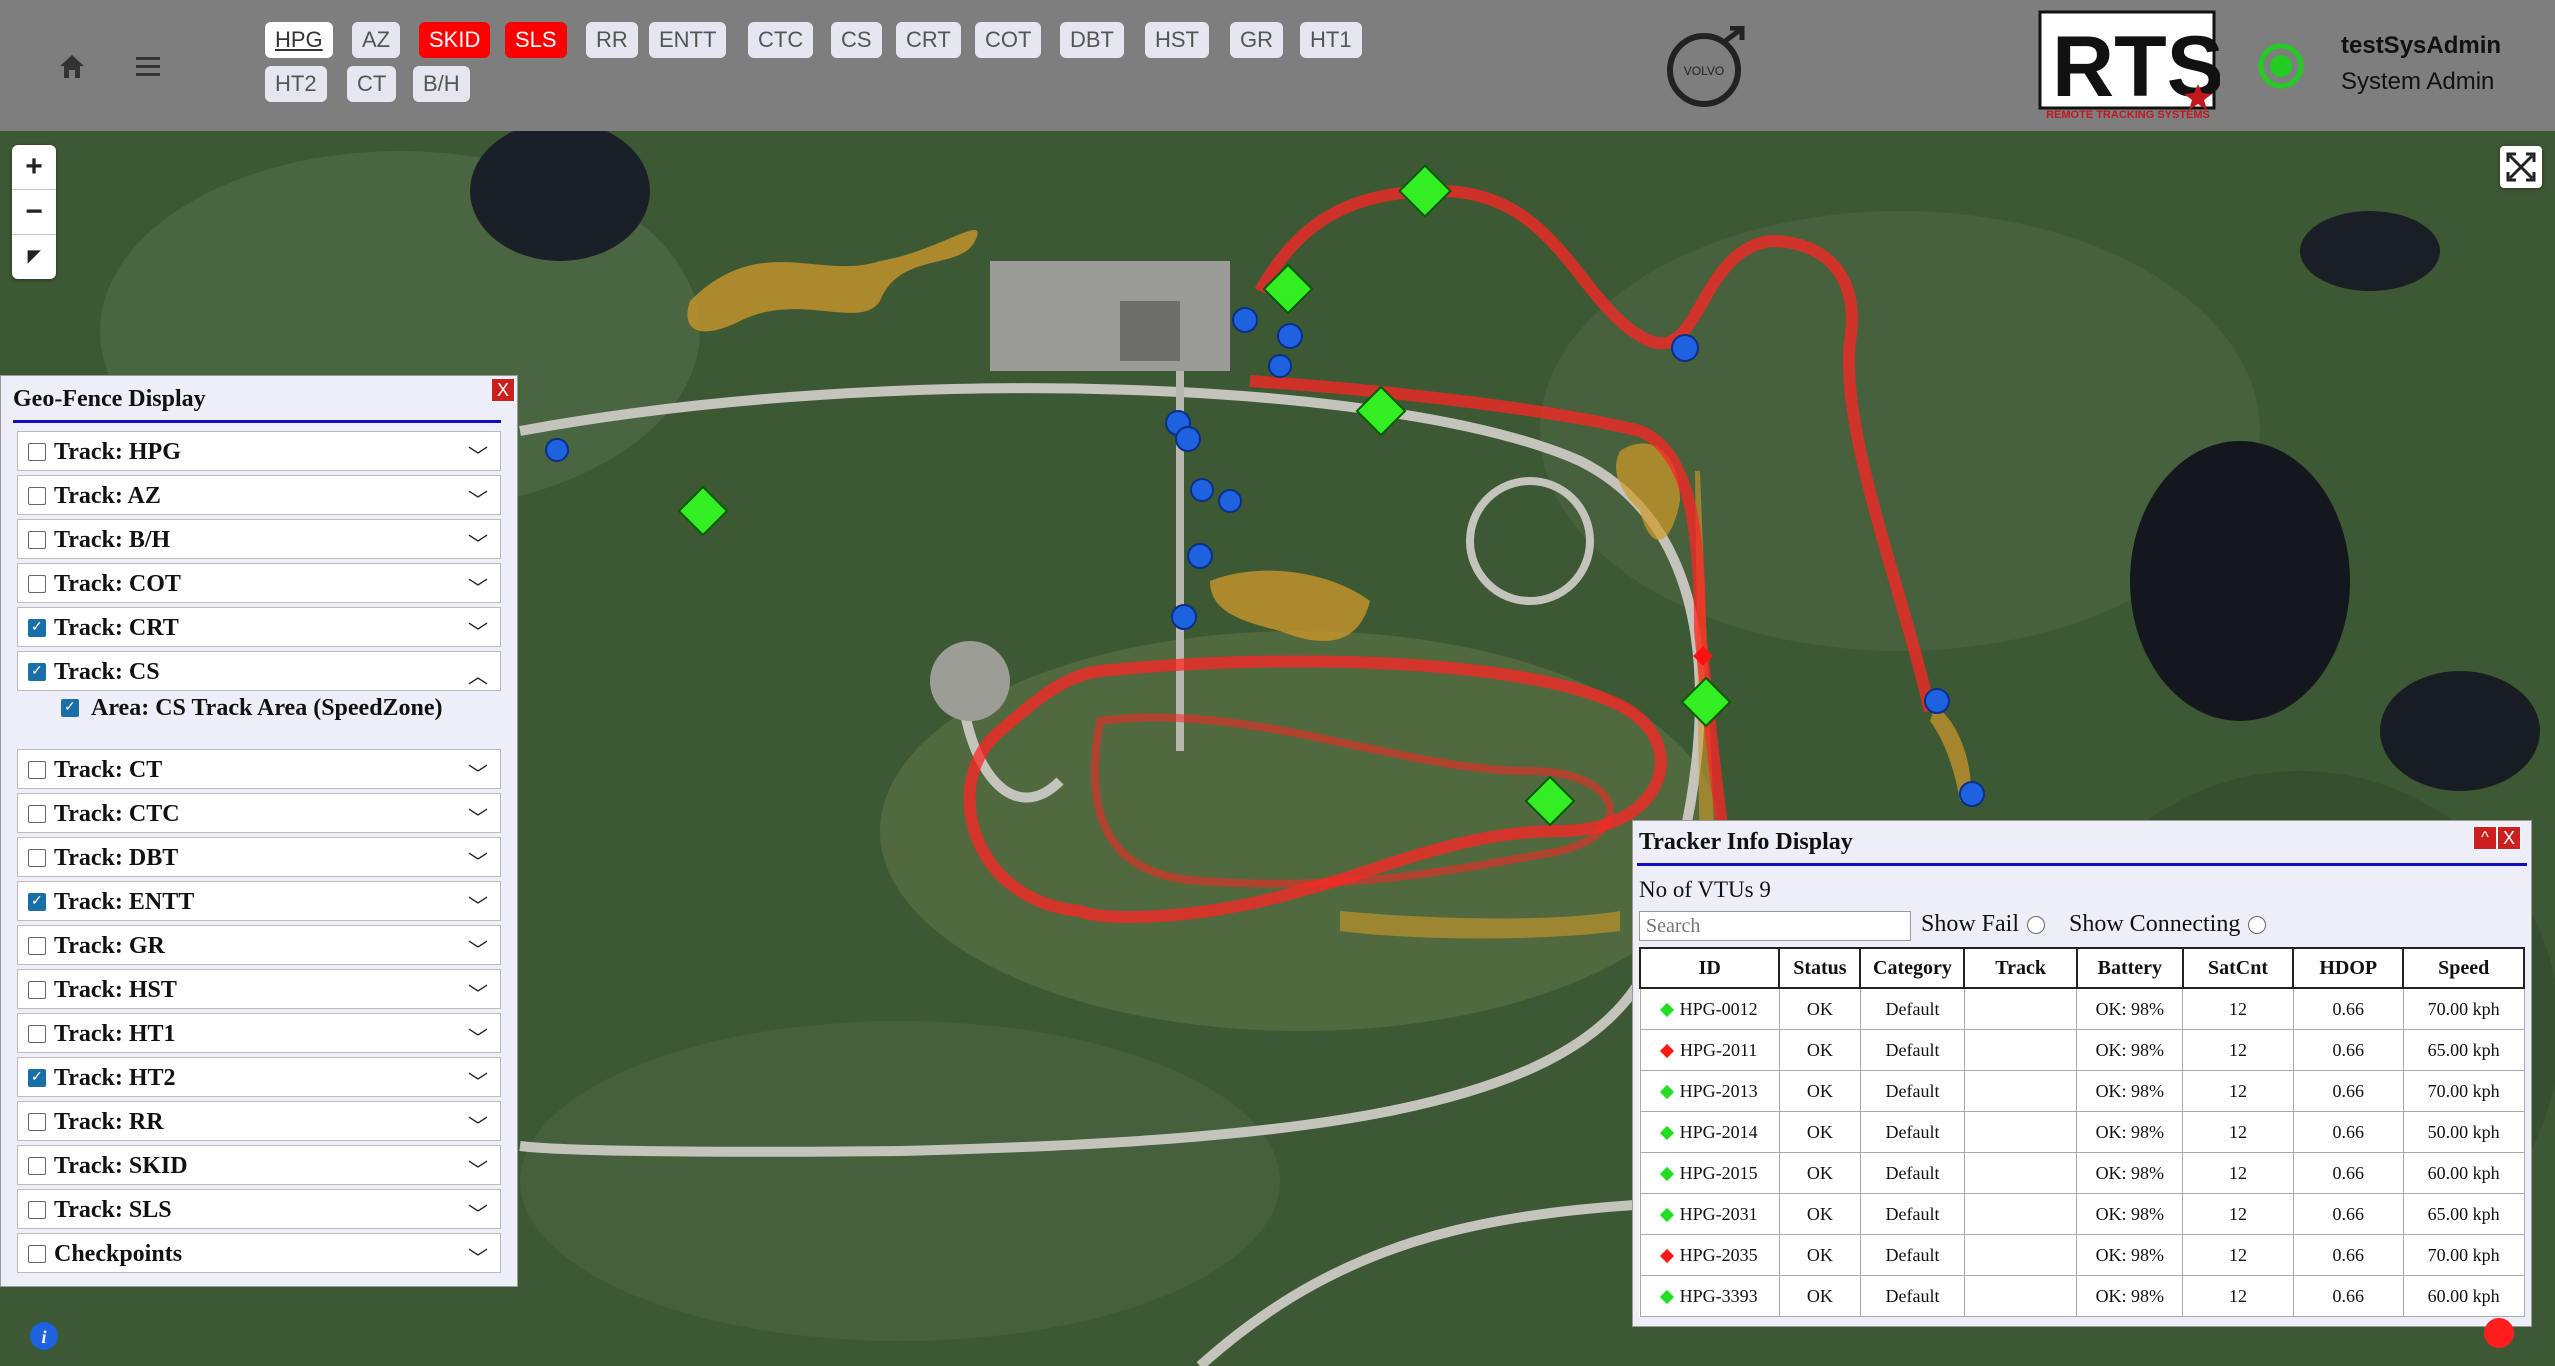  Describe the element at coordinates (2499, 1333) in the screenshot. I see `scroll-to-top-button` at that location.